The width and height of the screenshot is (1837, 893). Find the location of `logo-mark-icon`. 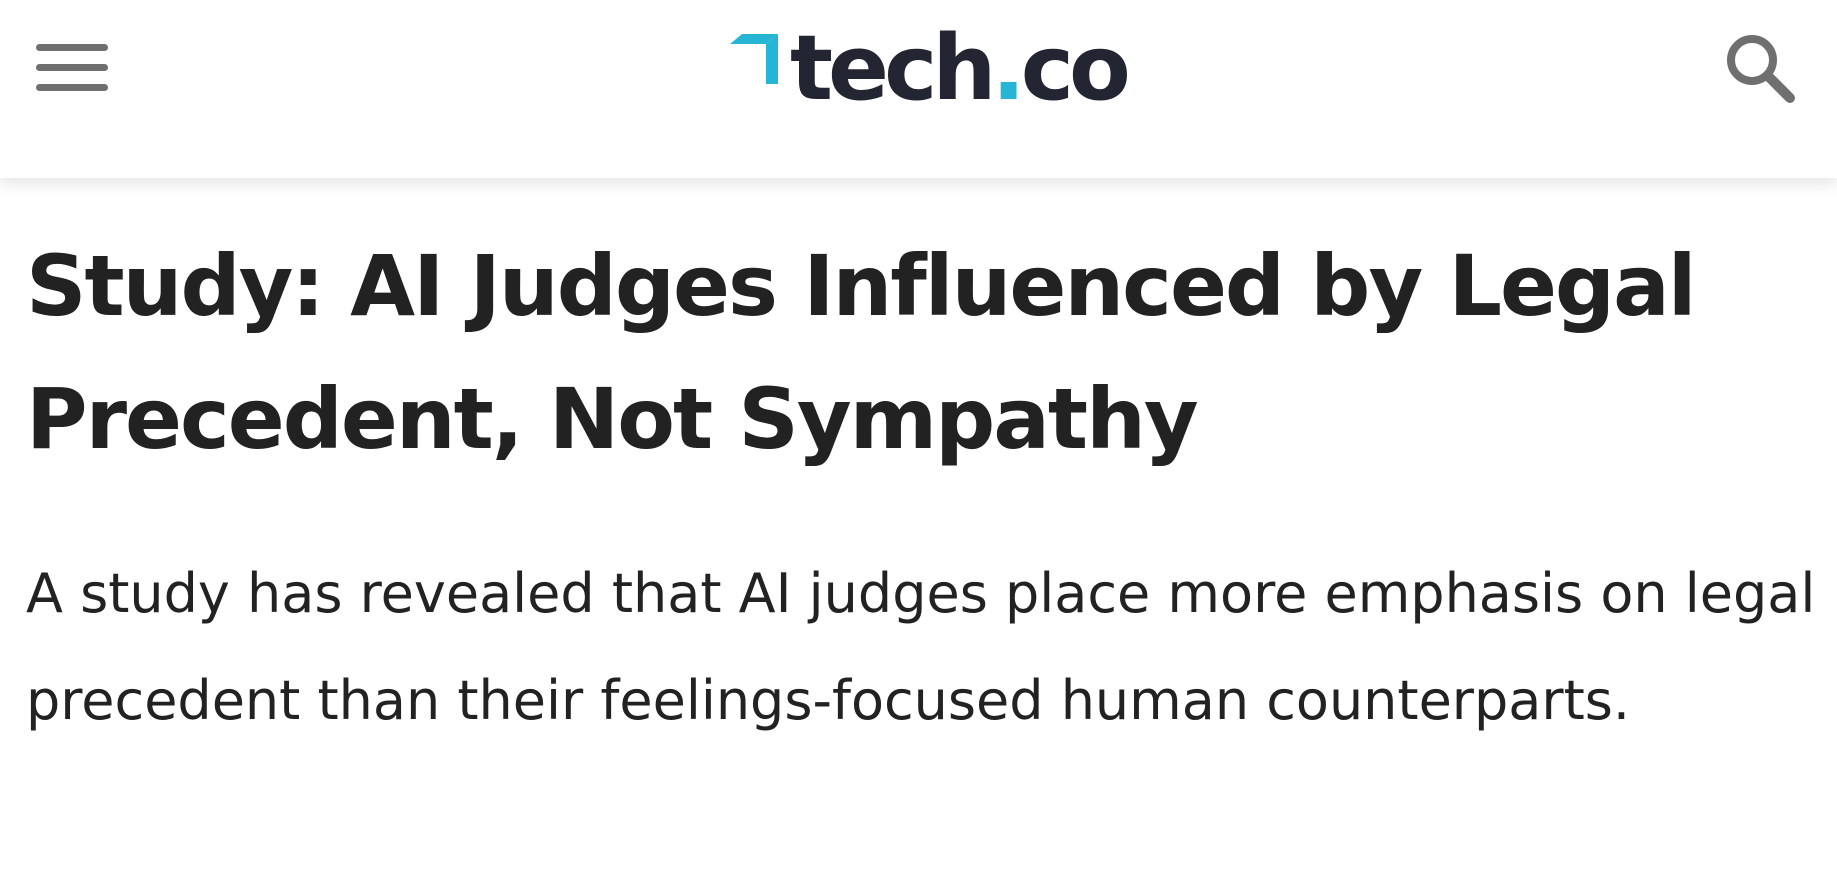

logo-mark-icon is located at coordinates (754, 59).